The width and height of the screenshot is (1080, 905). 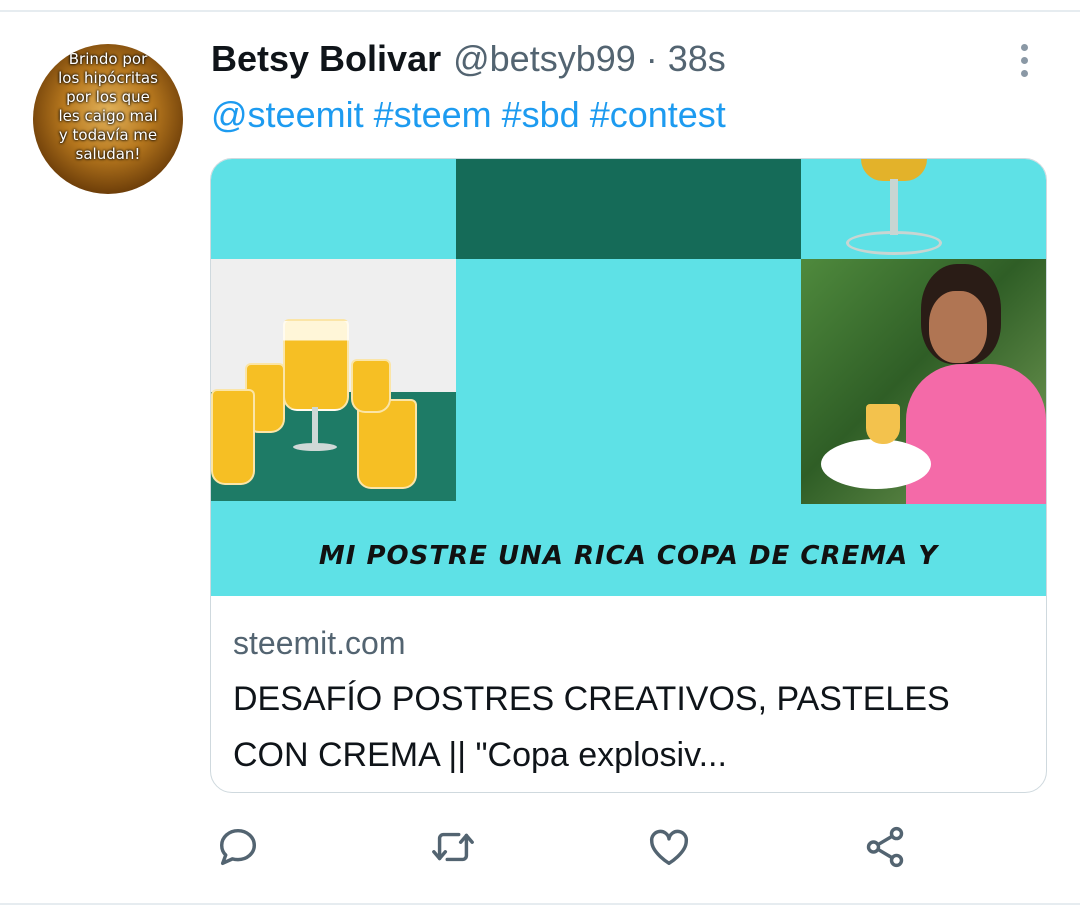 What do you see at coordinates (333, 380) in the screenshot?
I see `dessert-photo-left` at bounding box center [333, 380].